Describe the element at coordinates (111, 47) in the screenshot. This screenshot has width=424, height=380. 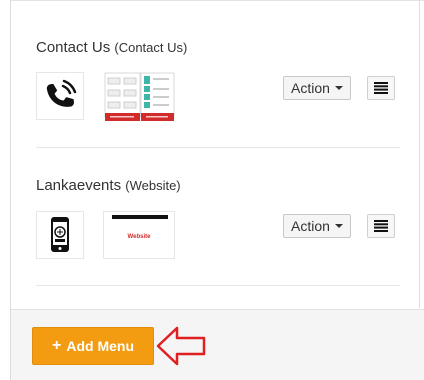
I see `menu-item-title: Contact Us (Contact Us)` at that location.